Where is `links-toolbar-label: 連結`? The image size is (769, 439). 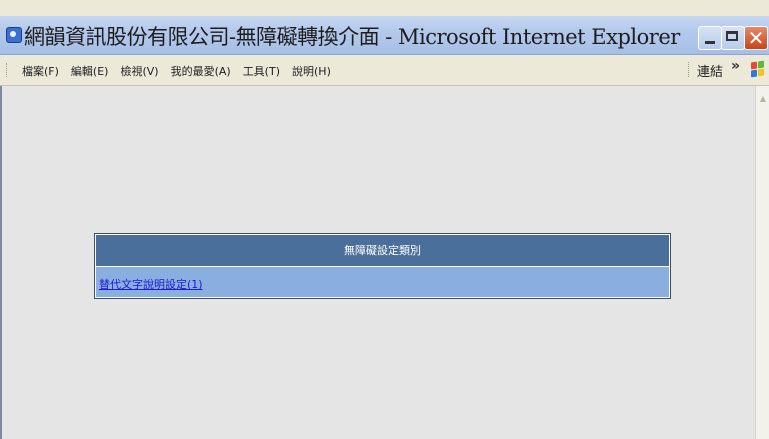 links-toolbar-label: 連結 is located at coordinates (710, 70).